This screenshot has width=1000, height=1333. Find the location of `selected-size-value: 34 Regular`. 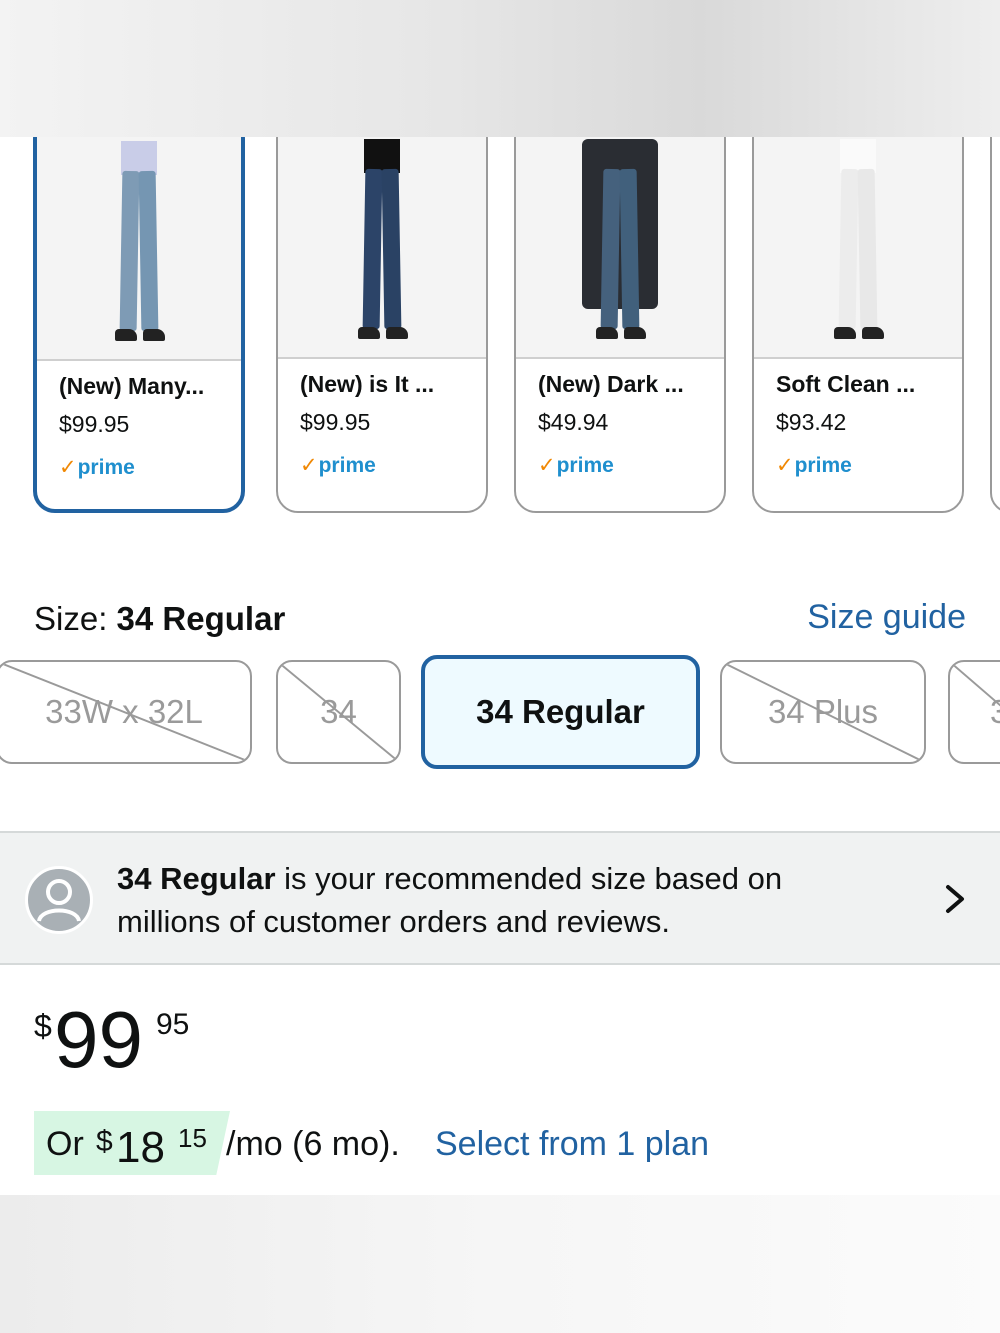

selected-size-value: 34 Regular is located at coordinates (201, 618).